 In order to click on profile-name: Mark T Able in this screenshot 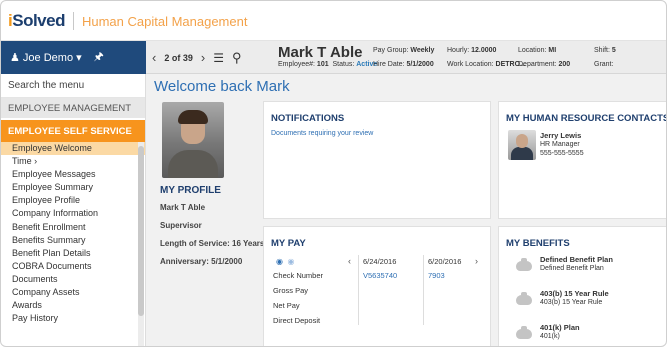, I will do `click(183, 207)`.